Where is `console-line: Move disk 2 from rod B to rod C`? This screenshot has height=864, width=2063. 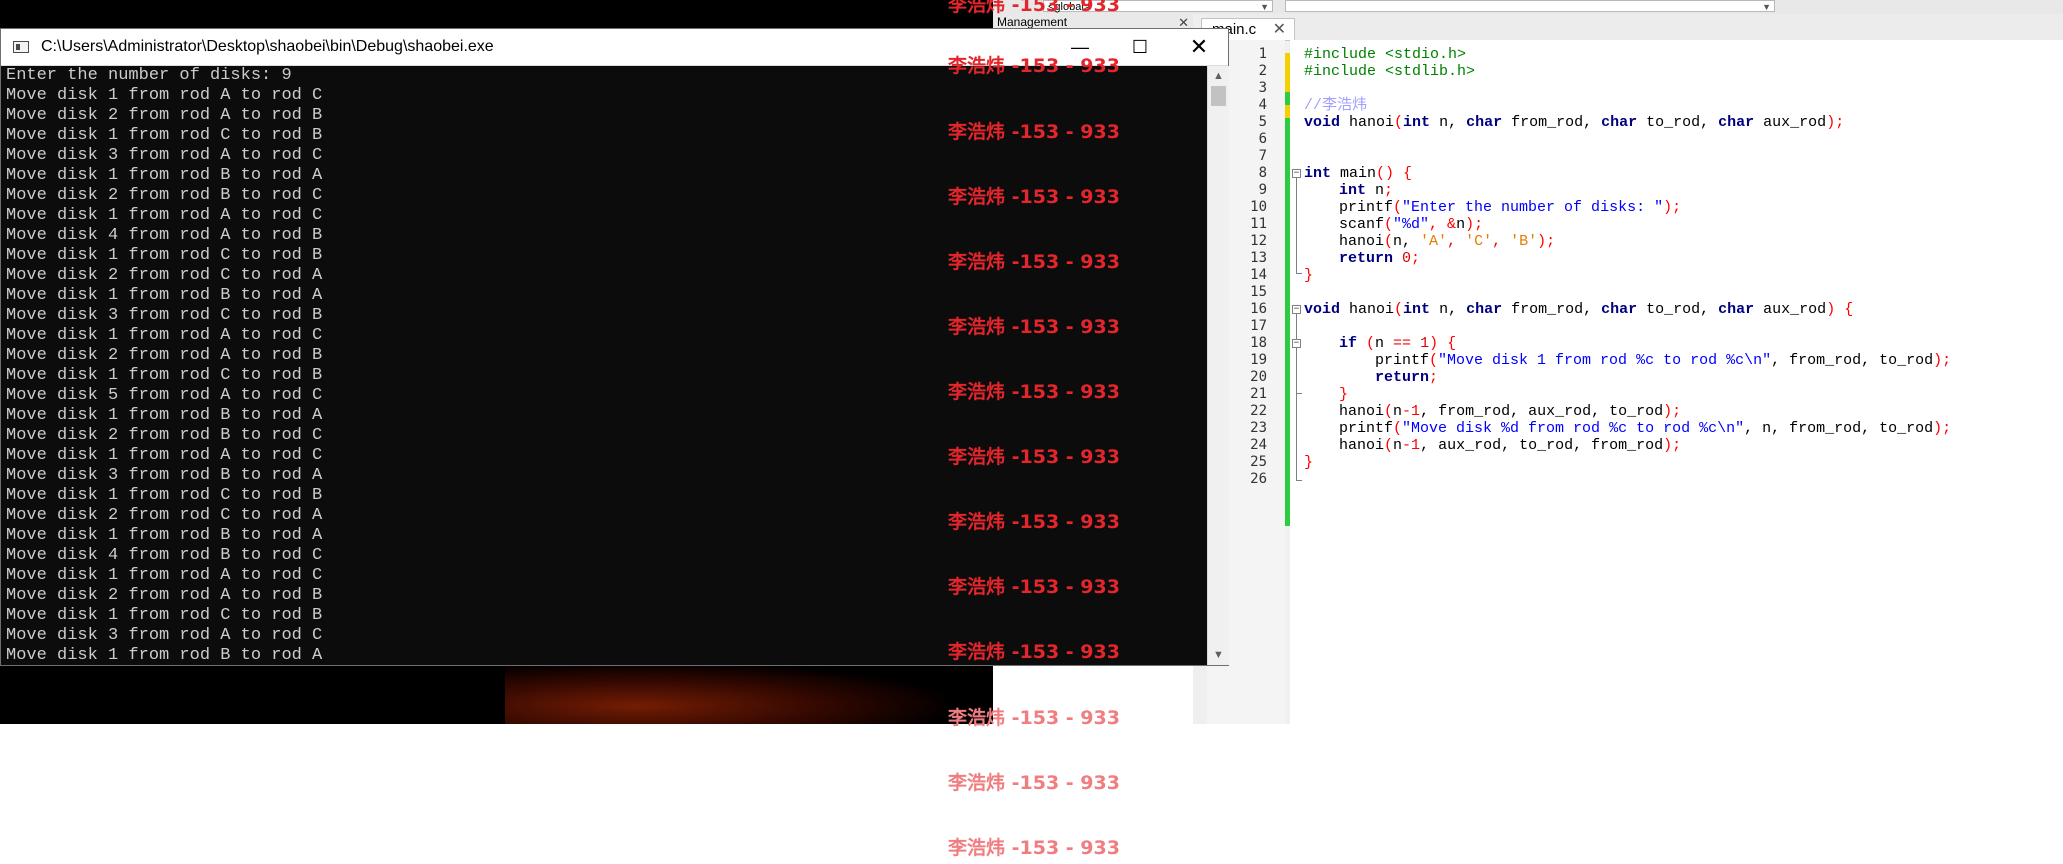
console-line: Move disk 2 from rod B to rod C is located at coordinates (164, 195).